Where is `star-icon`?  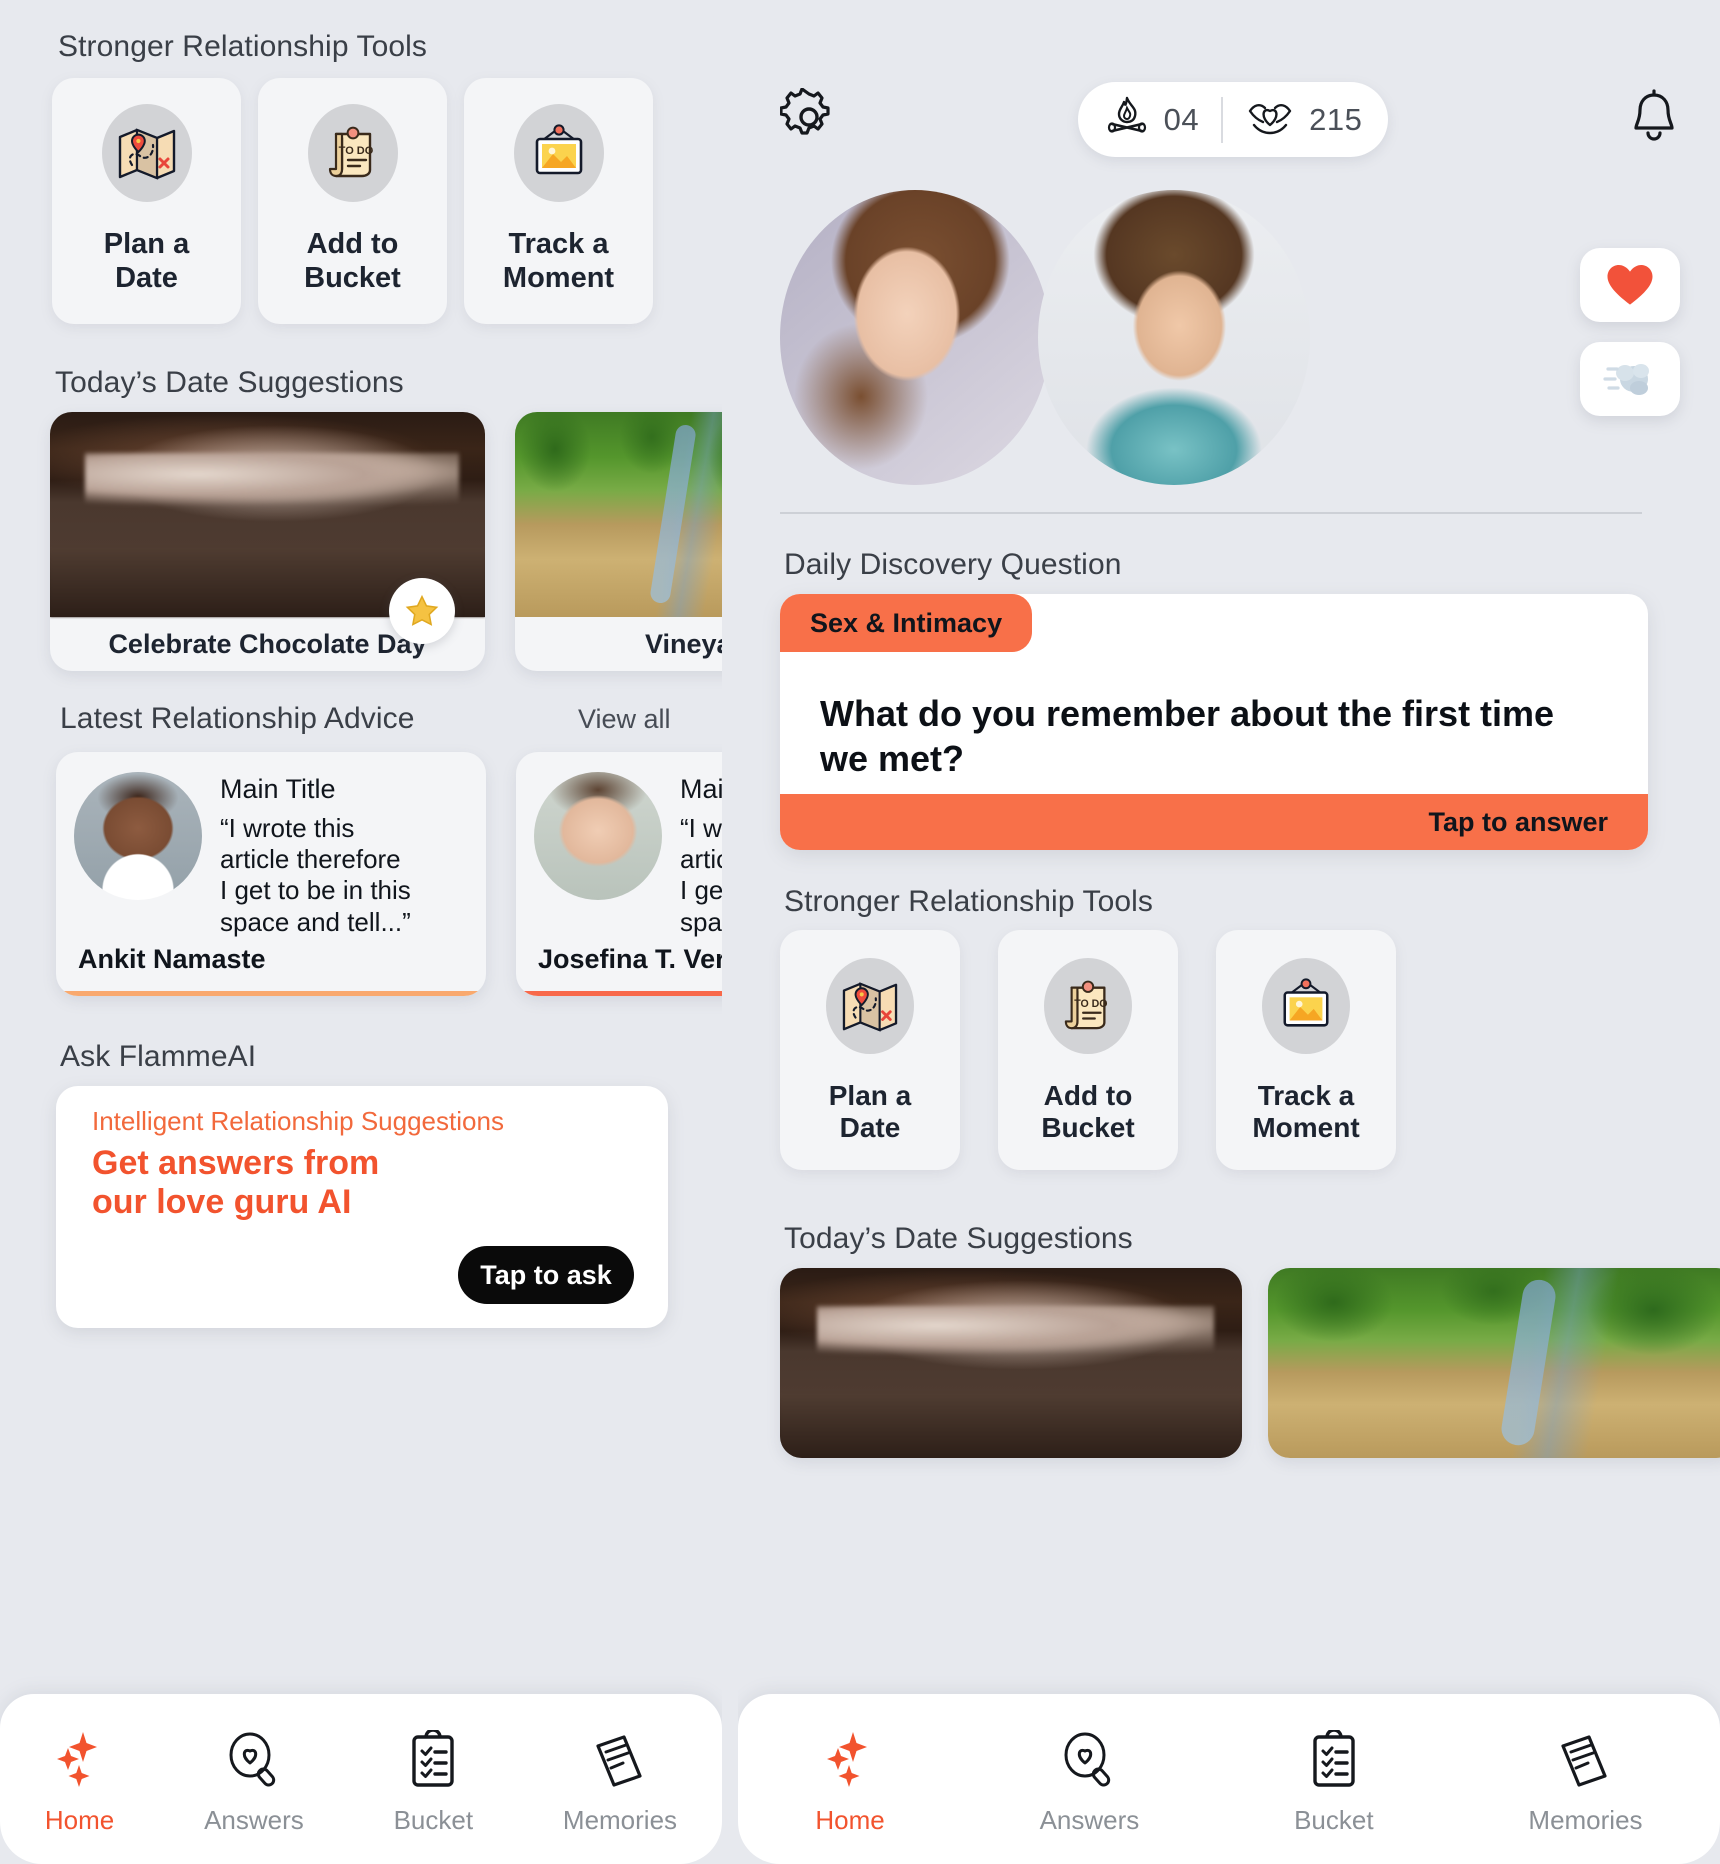 star-icon is located at coordinates (422, 611).